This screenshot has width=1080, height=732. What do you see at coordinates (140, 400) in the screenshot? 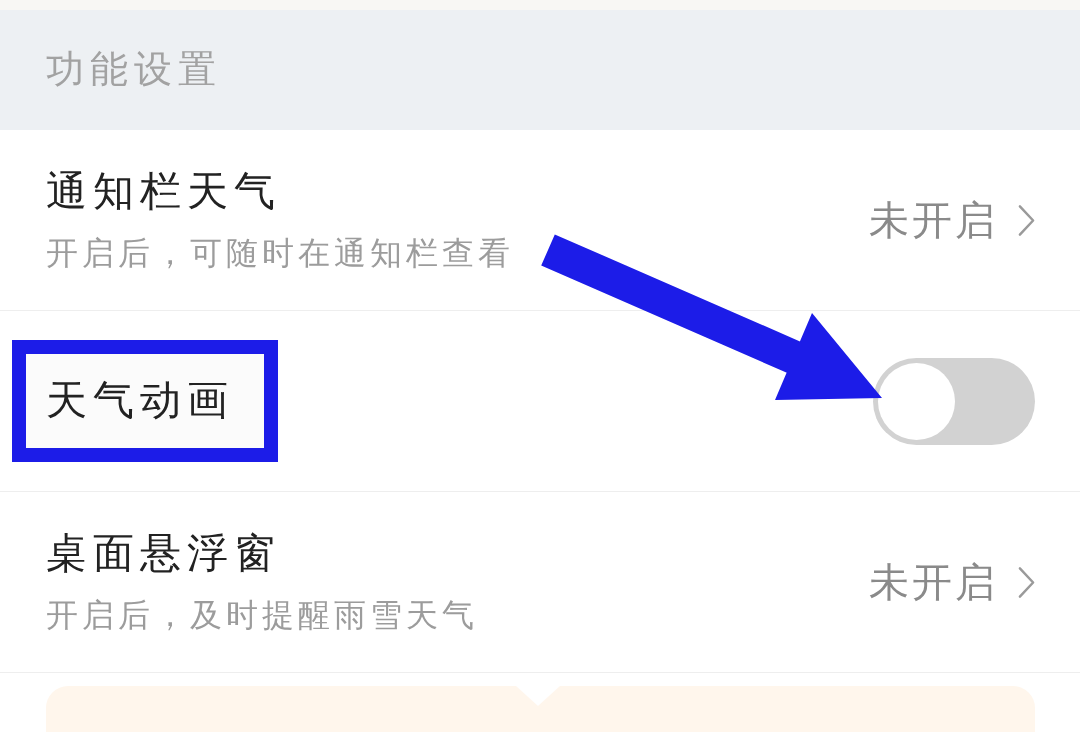
I see `setting-title: 天气动画` at bounding box center [140, 400].